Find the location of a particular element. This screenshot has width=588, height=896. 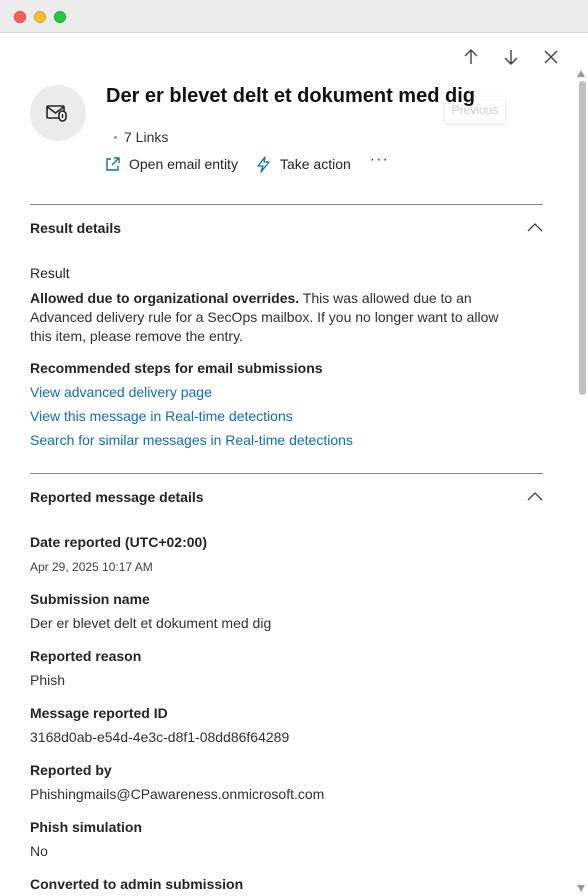

field-label: Date reported (UTC+02:00) is located at coordinates (118, 542).